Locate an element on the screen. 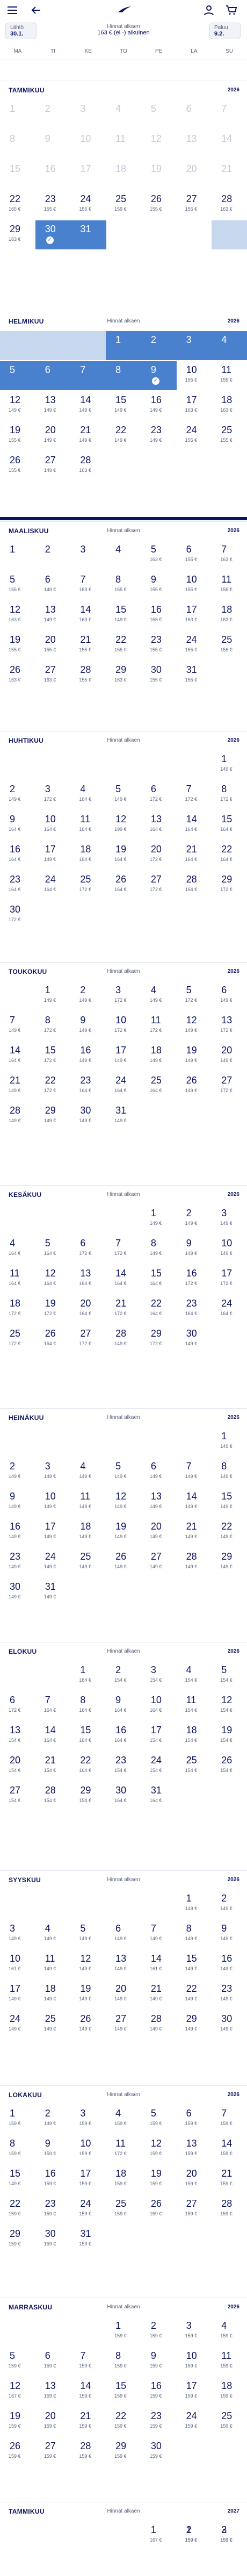 The image size is (247, 2576). calendar-day: 10 159 € is located at coordinates (194, 2361).